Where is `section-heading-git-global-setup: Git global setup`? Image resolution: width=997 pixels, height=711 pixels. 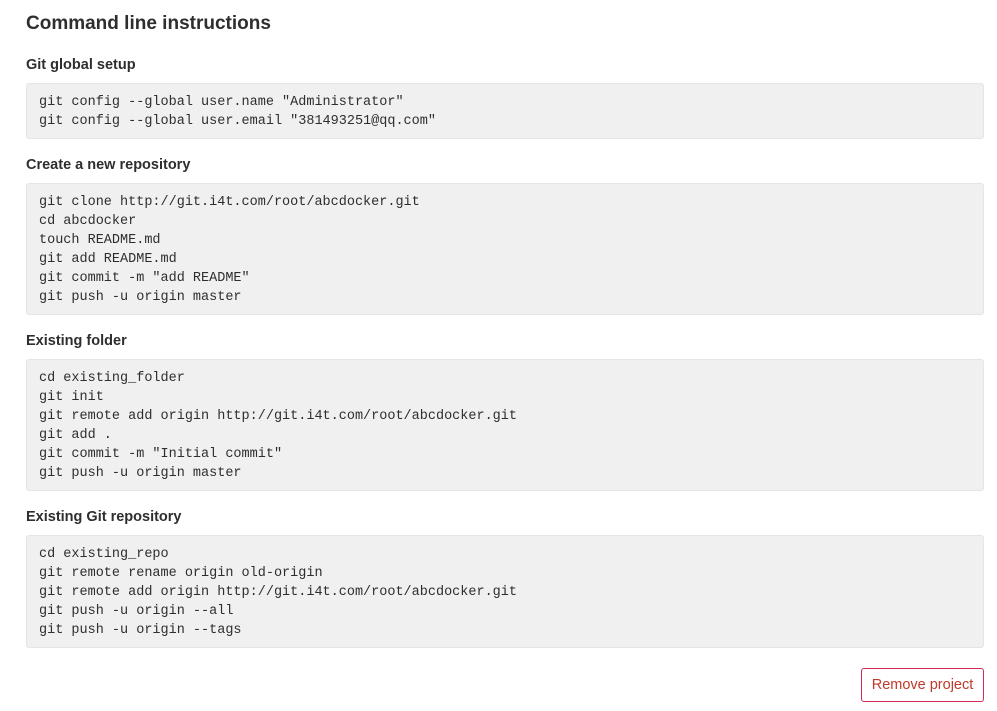 section-heading-git-global-setup: Git global setup is located at coordinates (81, 65).